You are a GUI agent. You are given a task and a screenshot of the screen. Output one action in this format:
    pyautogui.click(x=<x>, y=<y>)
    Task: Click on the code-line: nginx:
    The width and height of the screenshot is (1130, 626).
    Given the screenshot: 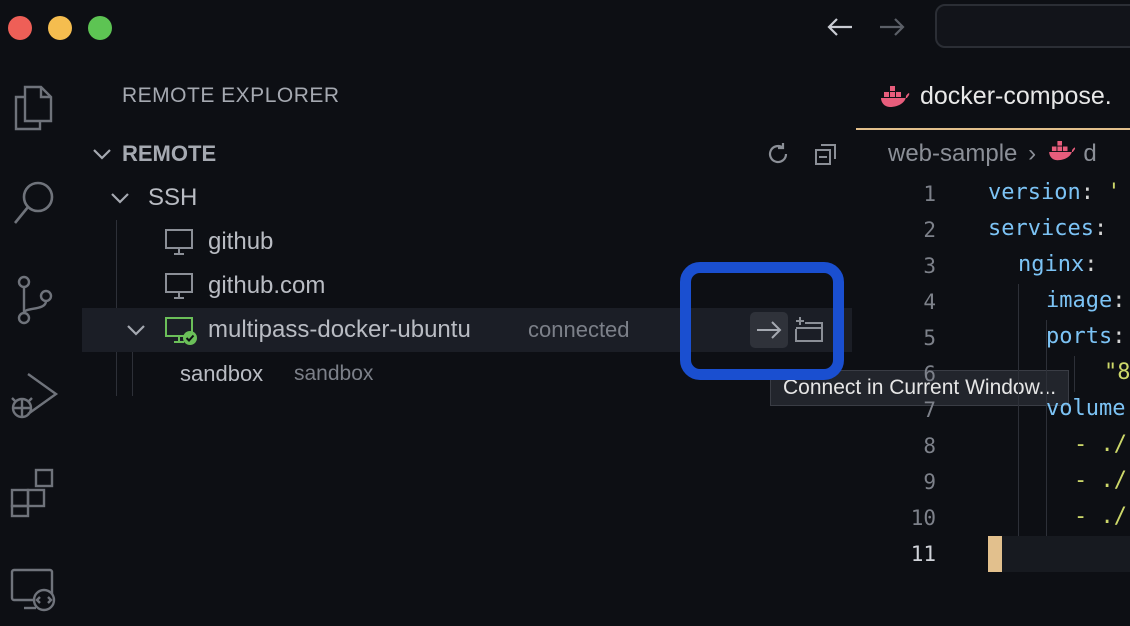 What is the action you would take?
    pyautogui.click(x=1057, y=264)
    